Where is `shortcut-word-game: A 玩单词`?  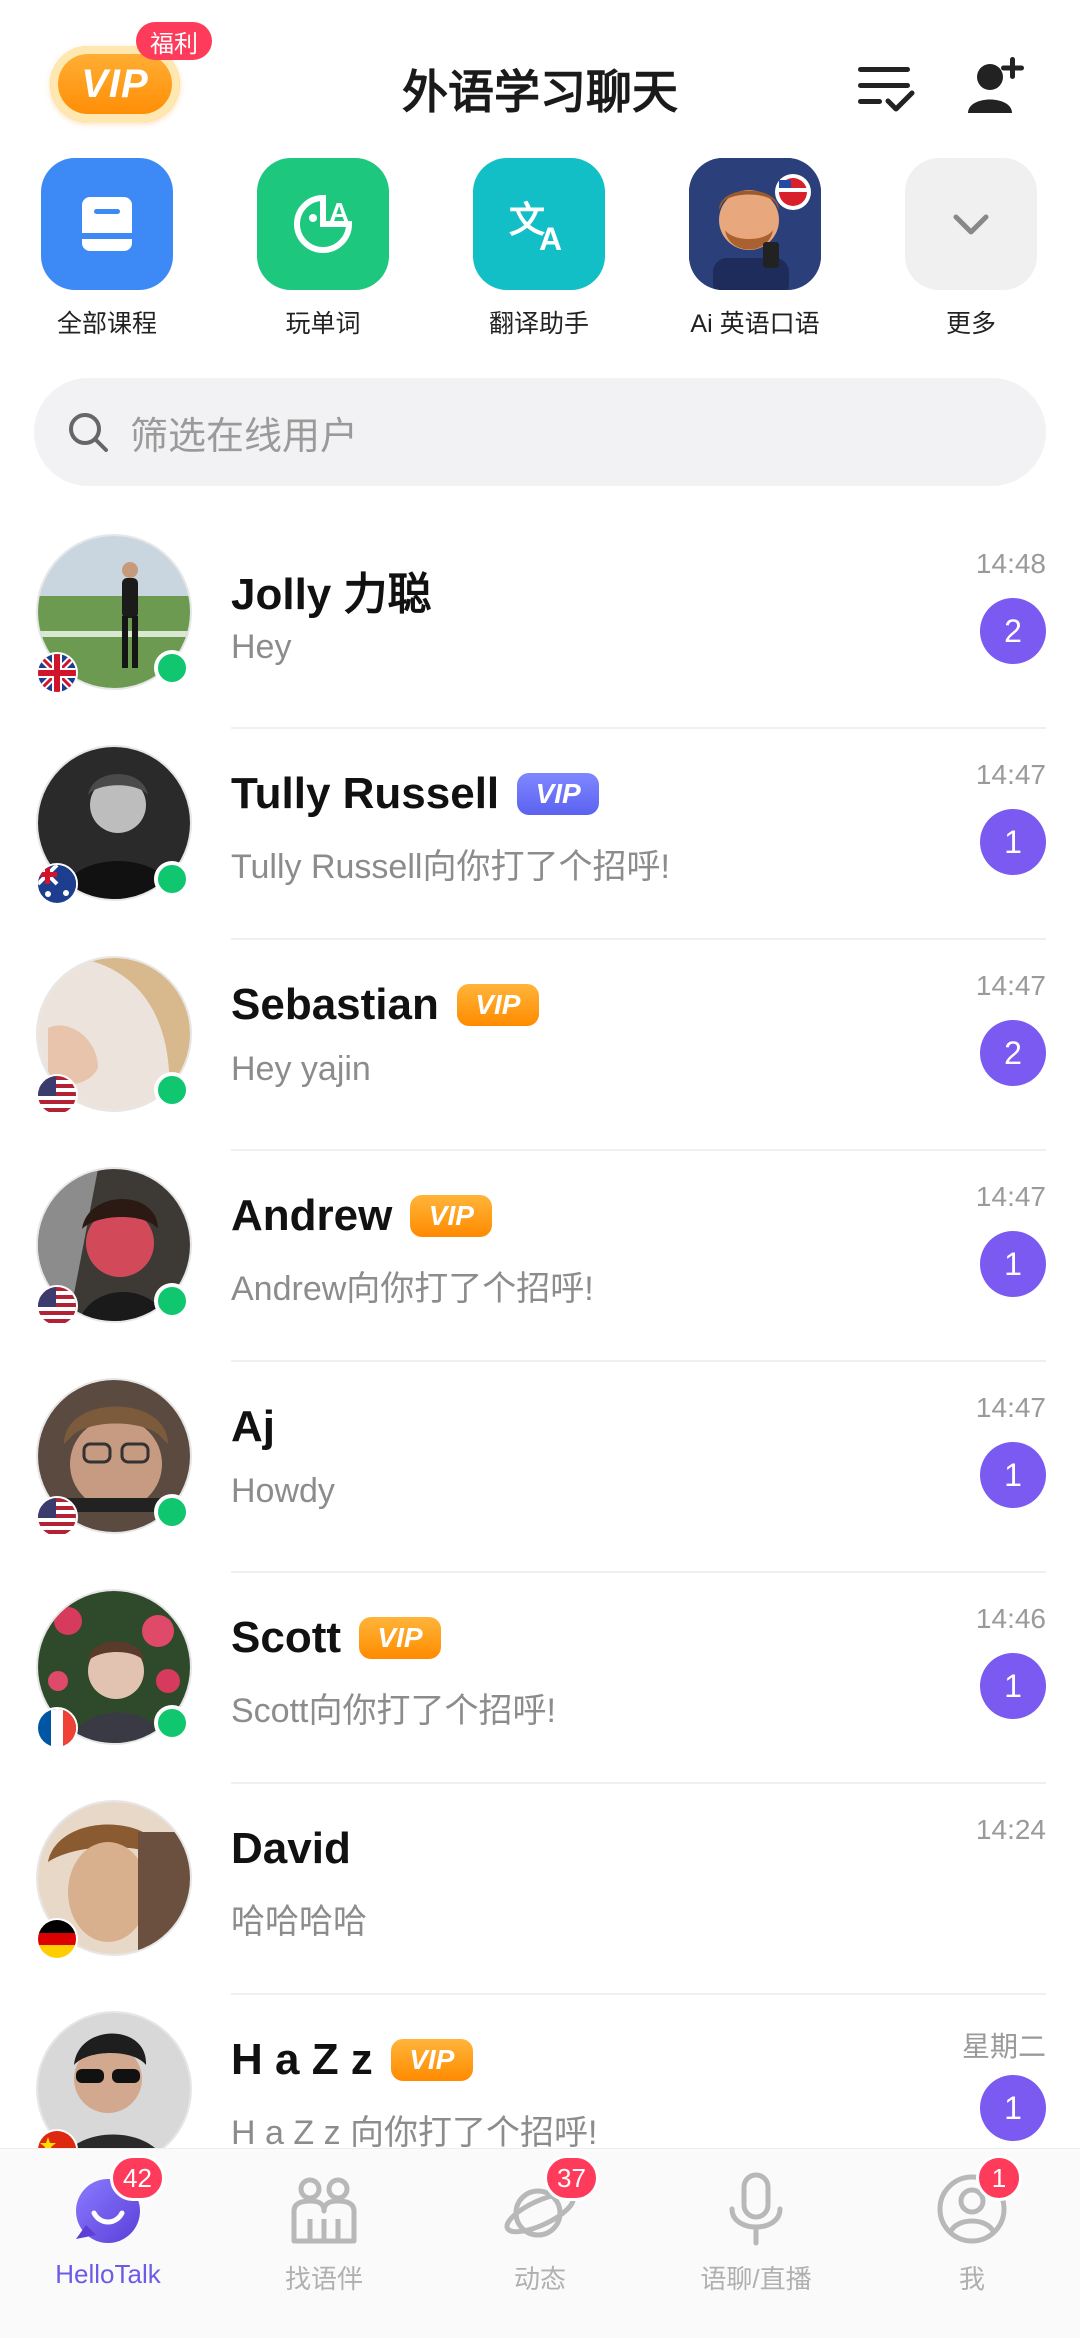 shortcut-word-game: A 玩单词 is located at coordinates (323, 249).